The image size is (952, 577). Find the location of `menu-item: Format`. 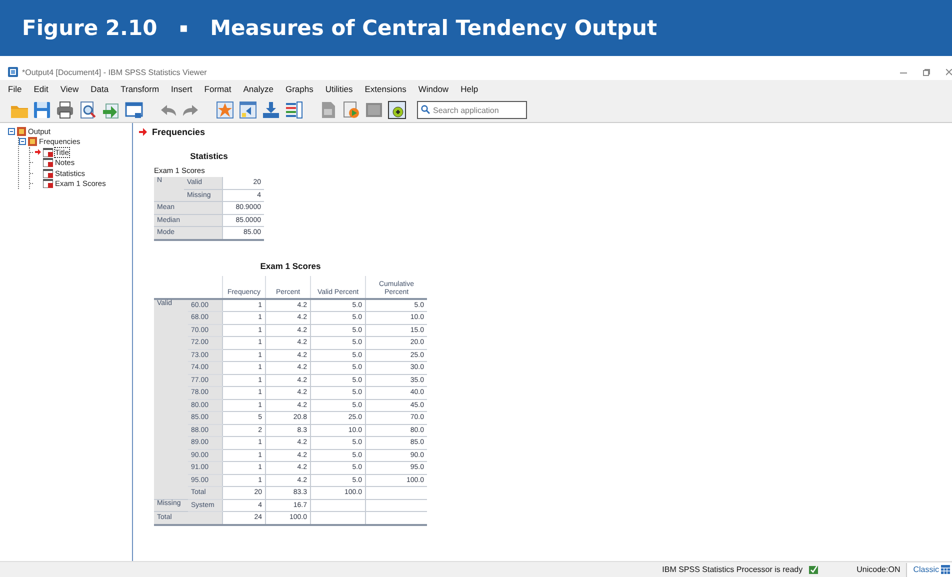

menu-item: Format is located at coordinates (221, 89).